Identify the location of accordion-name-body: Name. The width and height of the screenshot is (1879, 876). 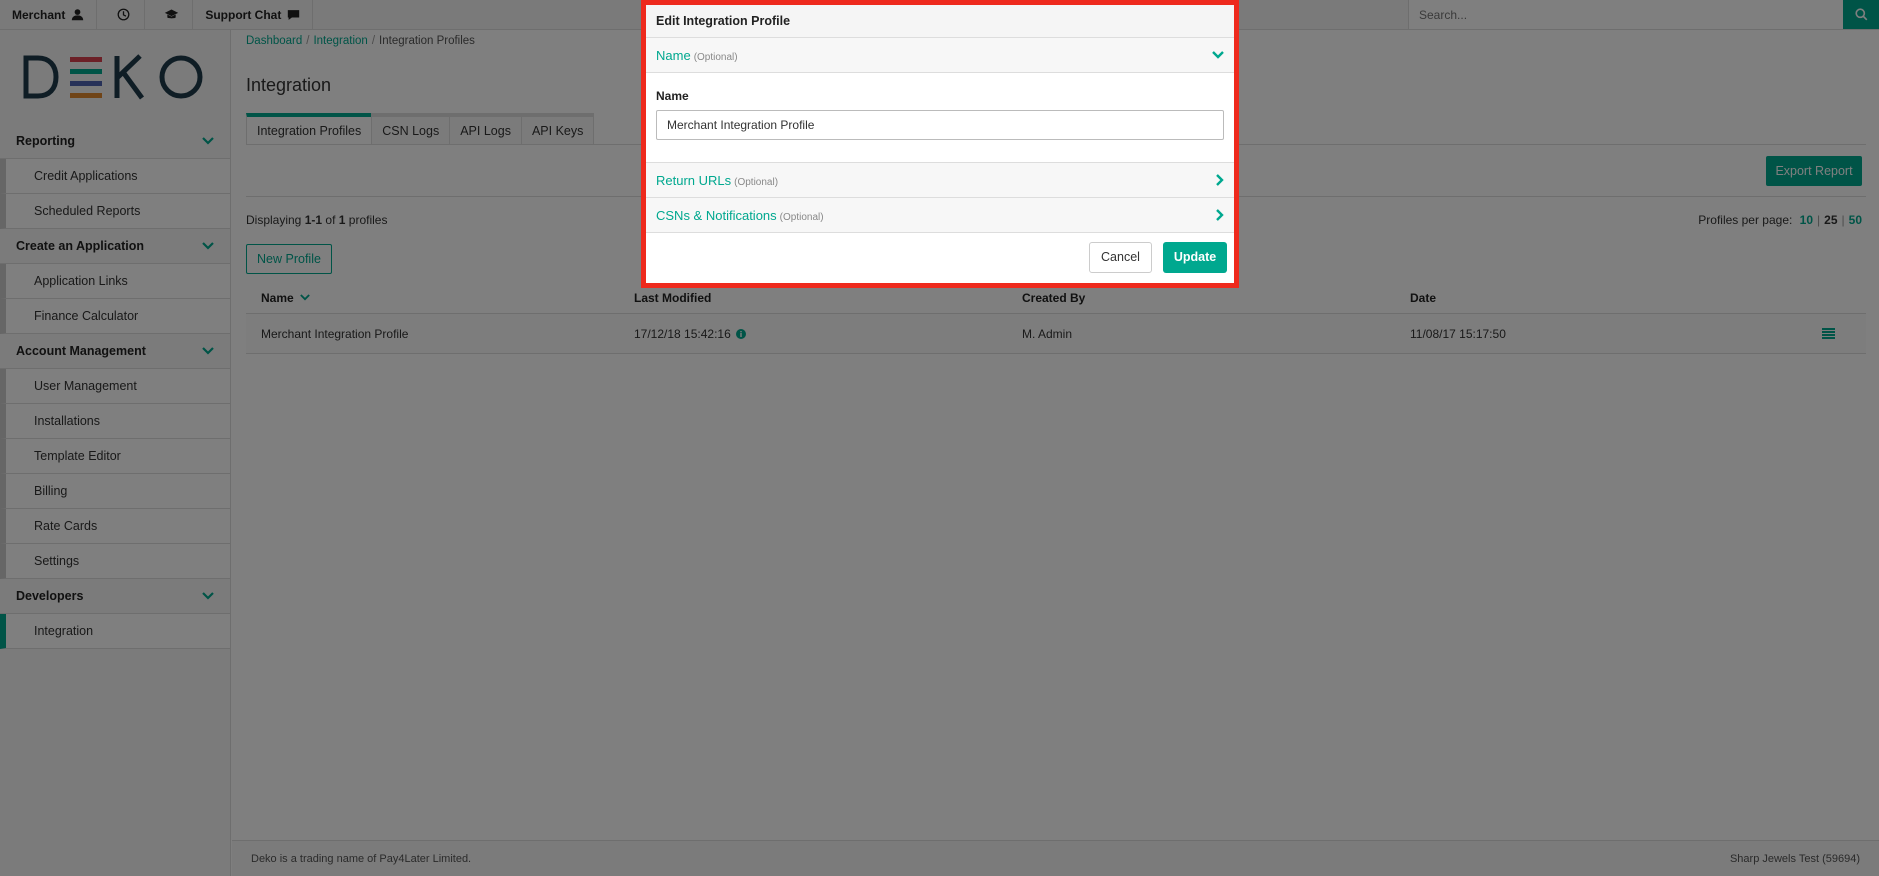
(940, 118).